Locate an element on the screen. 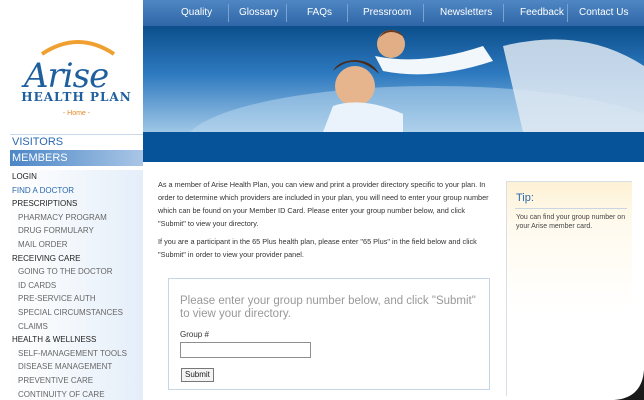 The image size is (644, 400). sidebar-item-going-to-the-doctor: GOING TO THE DOCTOR is located at coordinates (76, 272).